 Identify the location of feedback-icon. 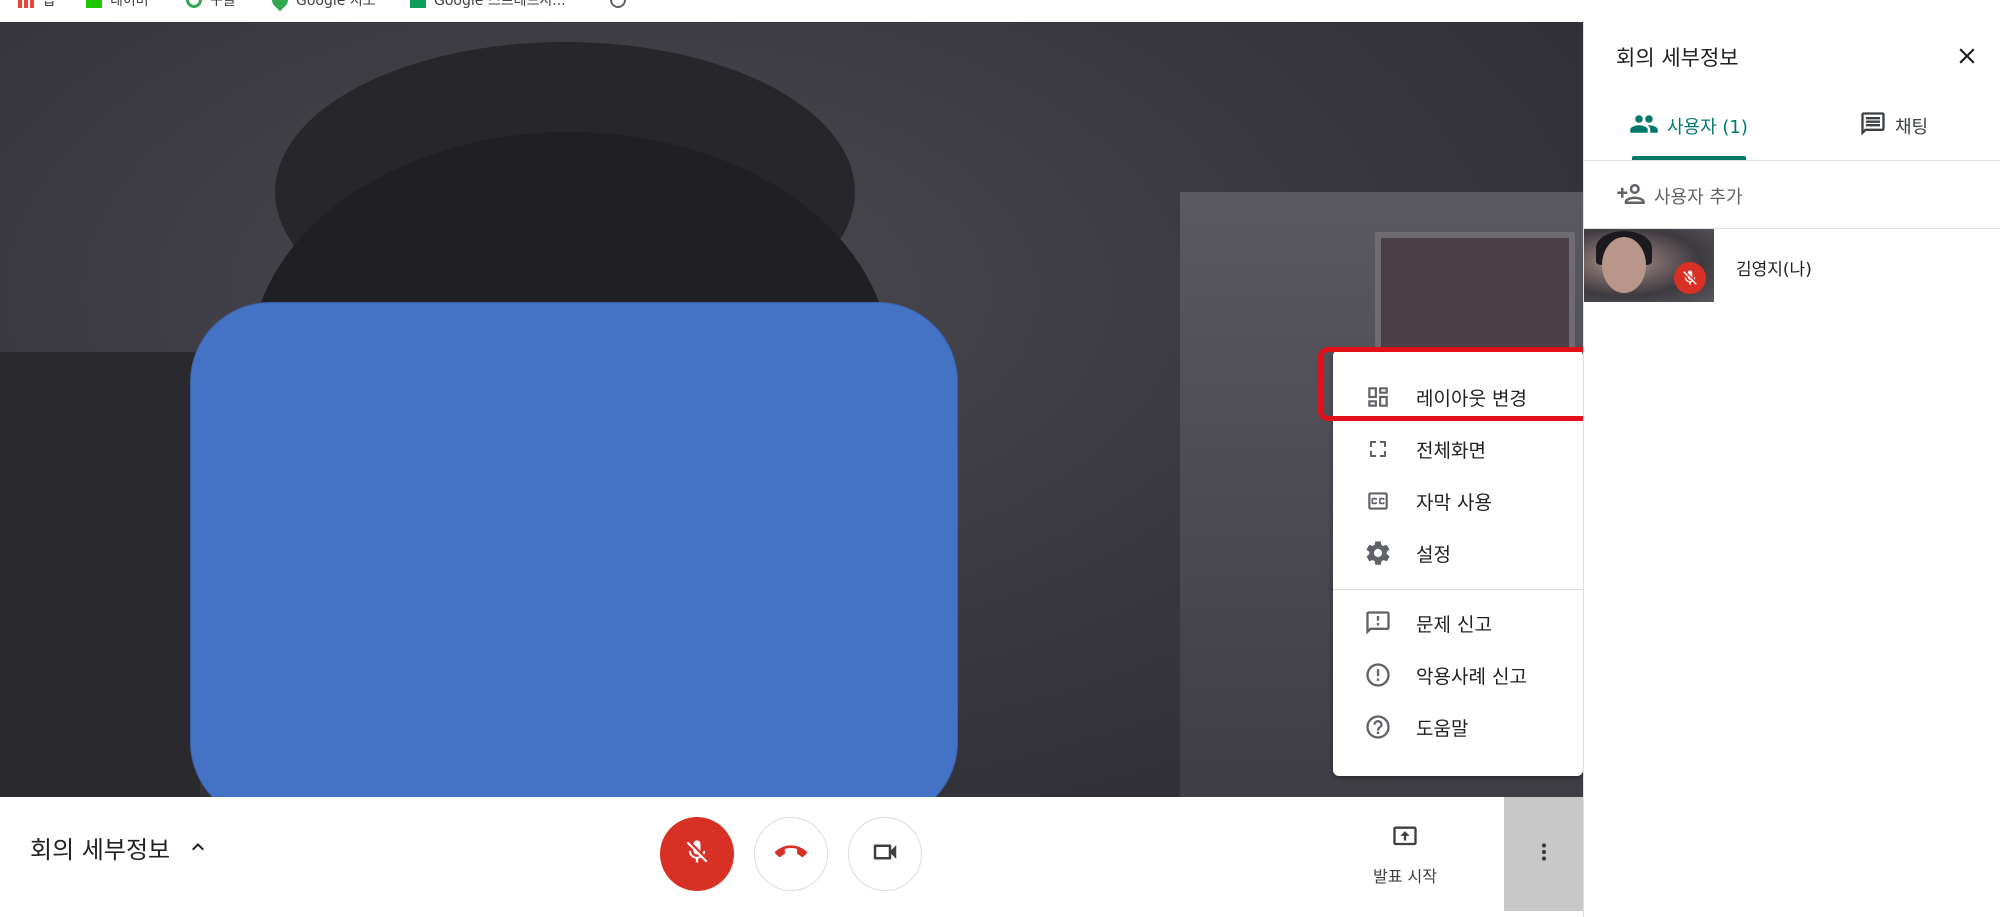
(1378, 623).